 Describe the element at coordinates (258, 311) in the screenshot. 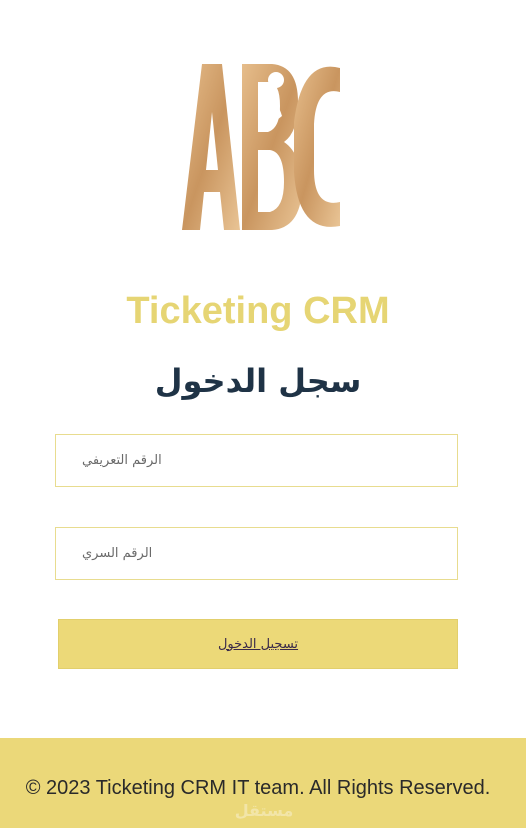

I see `app-title: Ticketing CRM` at that location.